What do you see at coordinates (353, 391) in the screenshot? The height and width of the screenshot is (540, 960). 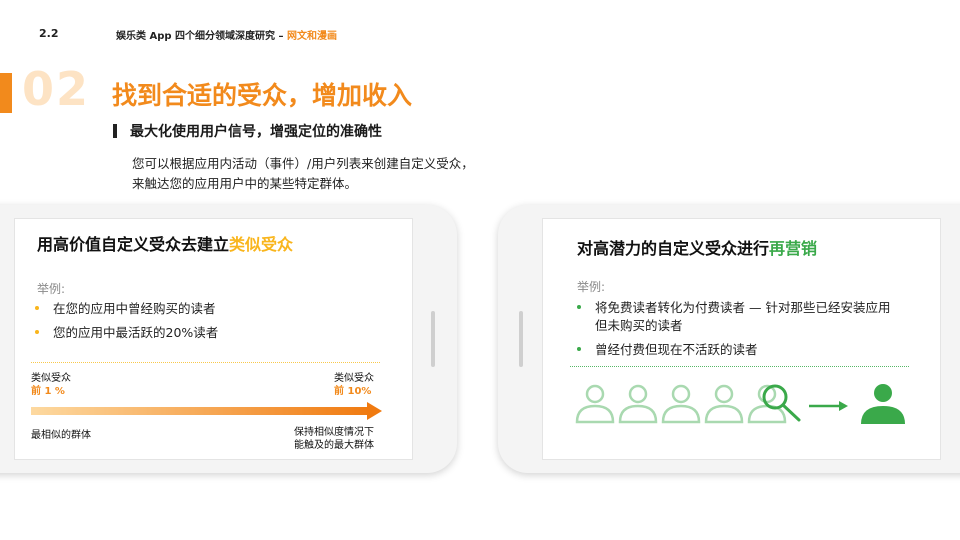 I see `scale-right-percent: 前 10%` at bounding box center [353, 391].